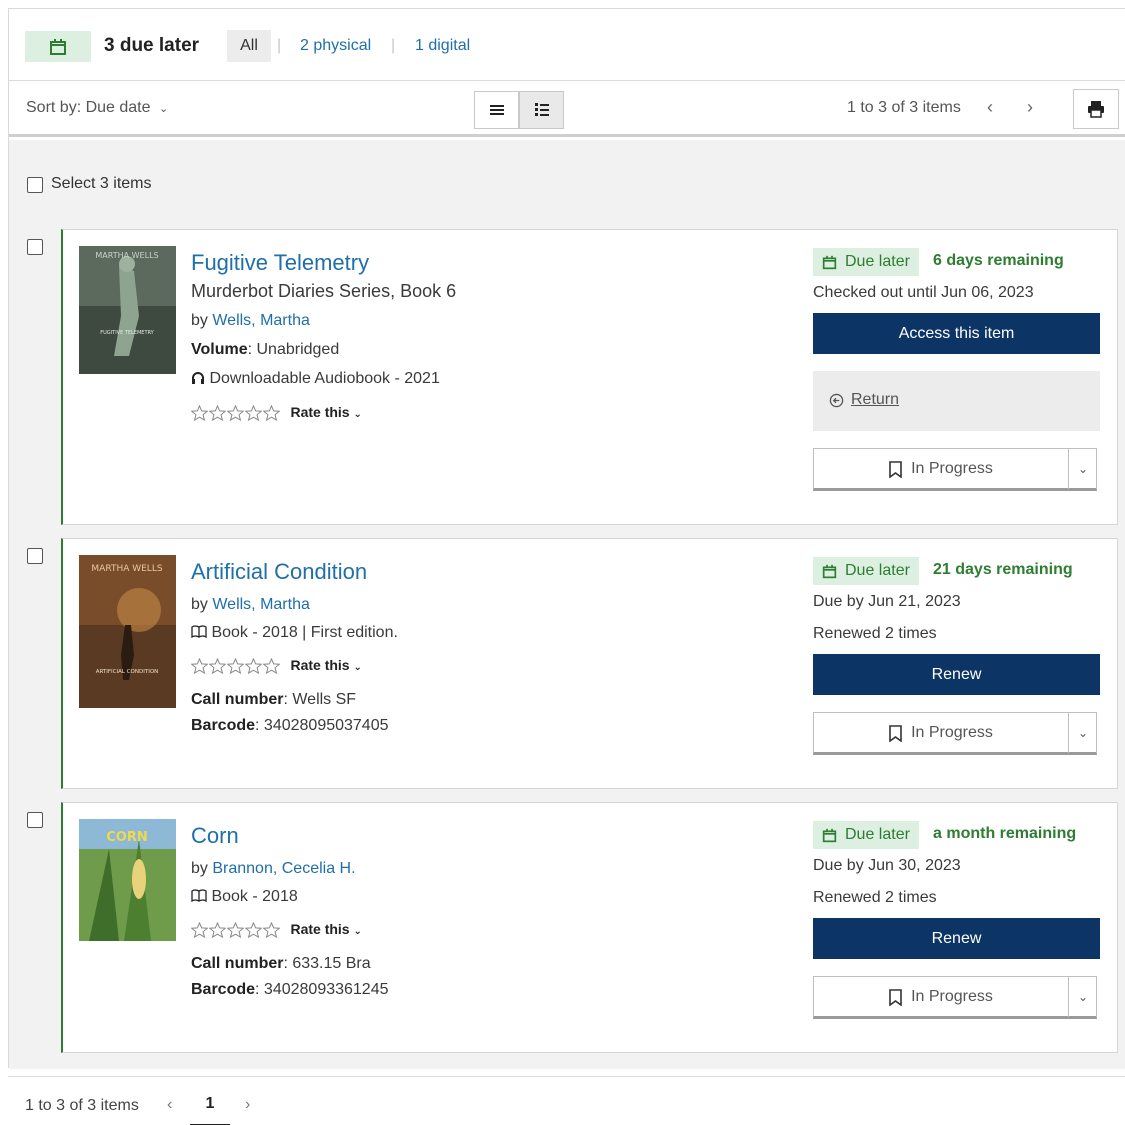 The width and height of the screenshot is (1125, 1125). I want to click on return-button: Return, so click(864, 400).